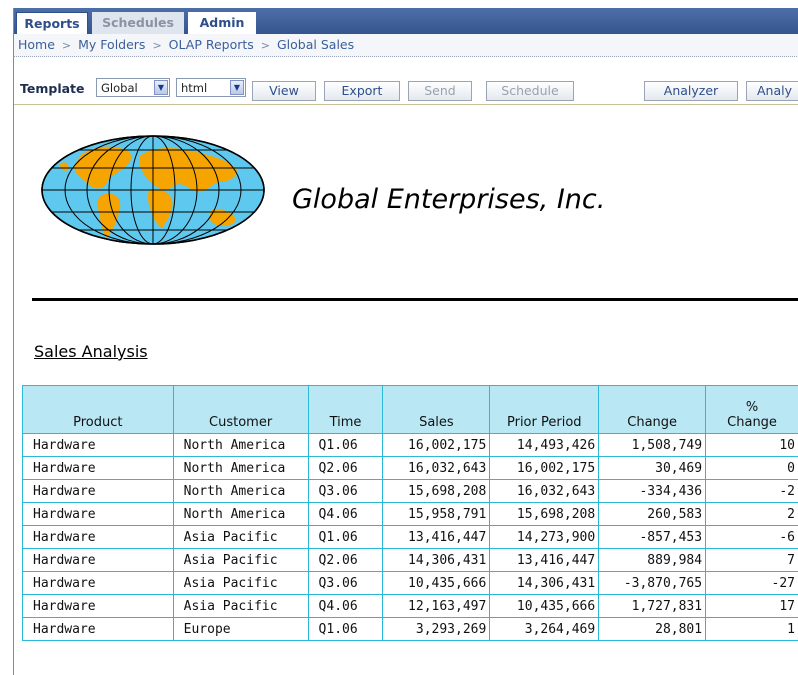  Describe the element at coordinates (691, 91) in the screenshot. I see `analyzer-button: Analyzer` at that location.